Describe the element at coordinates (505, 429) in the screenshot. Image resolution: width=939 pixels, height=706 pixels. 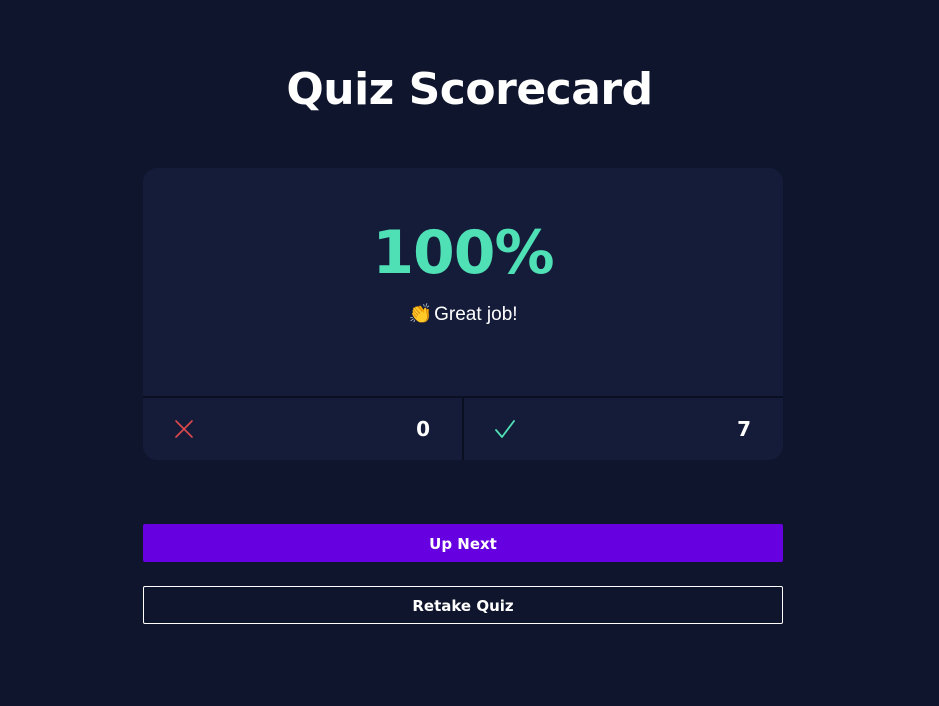
I see `checkmark-icon` at that location.